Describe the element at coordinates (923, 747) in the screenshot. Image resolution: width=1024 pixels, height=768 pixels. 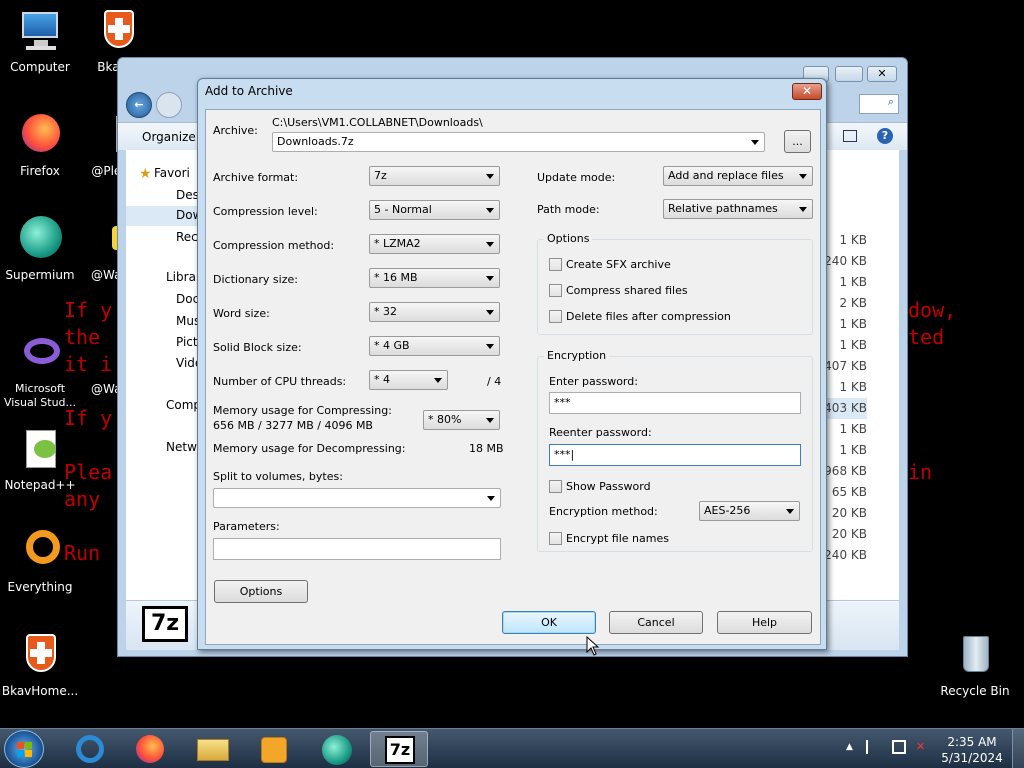
I see `volume-muted-icon: ✕` at that location.